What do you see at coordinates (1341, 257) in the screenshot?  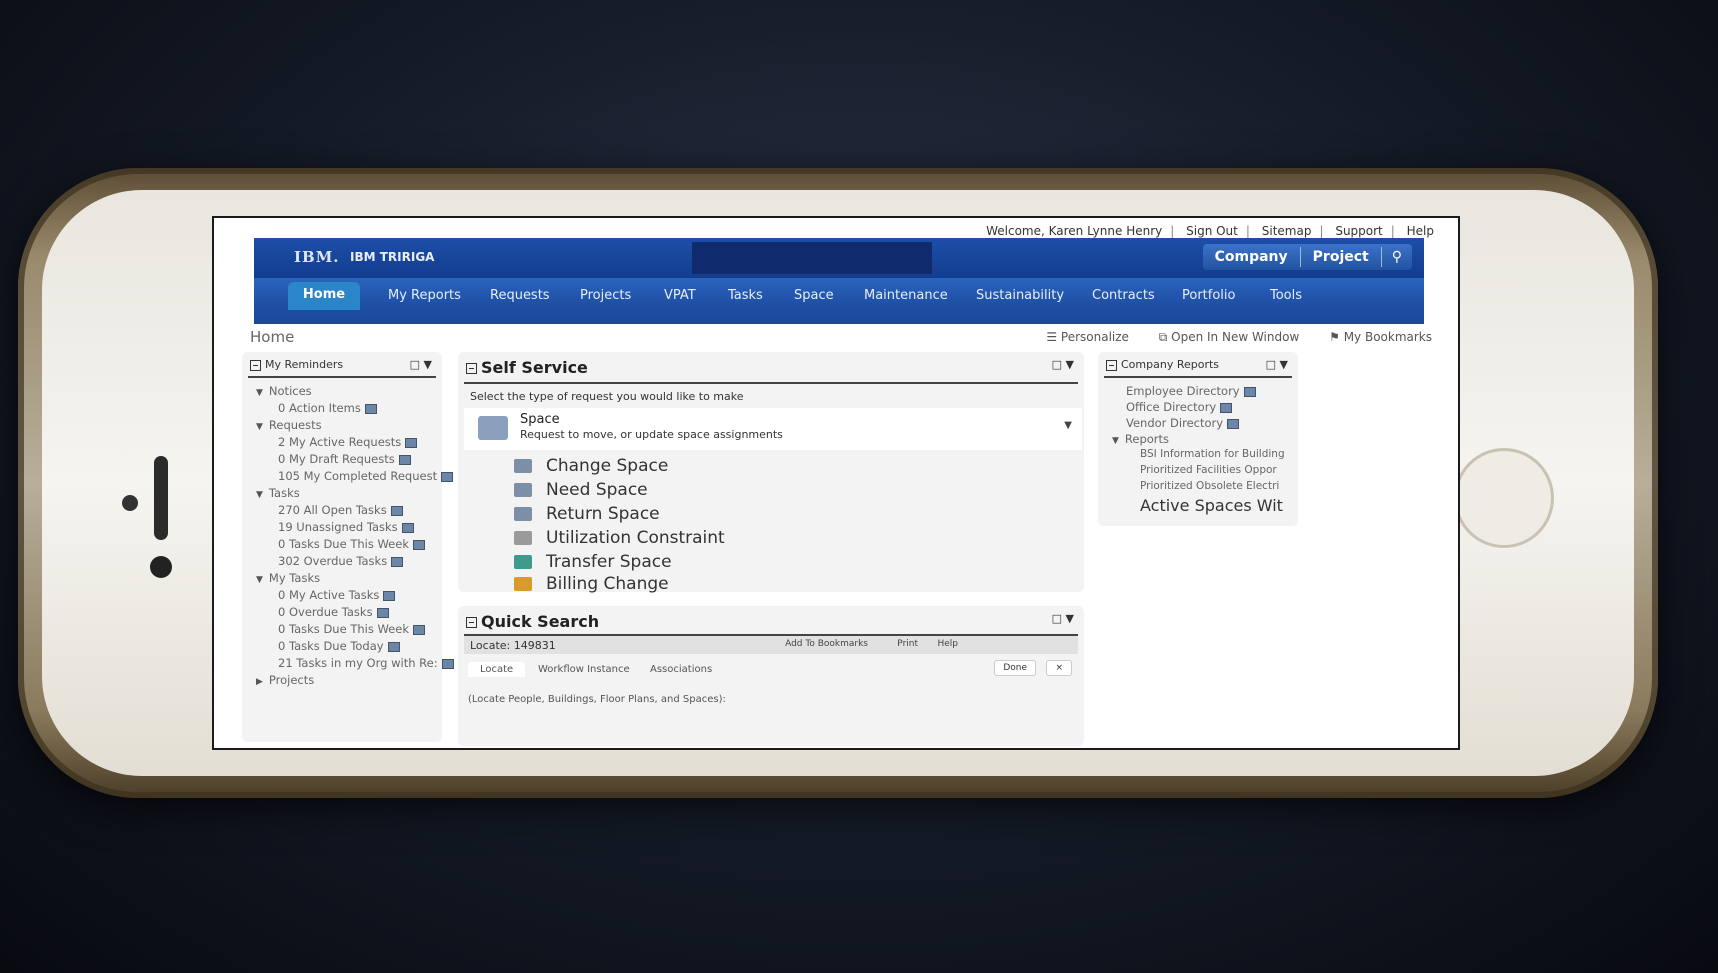 I see `project-button: Project` at bounding box center [1341, 257].